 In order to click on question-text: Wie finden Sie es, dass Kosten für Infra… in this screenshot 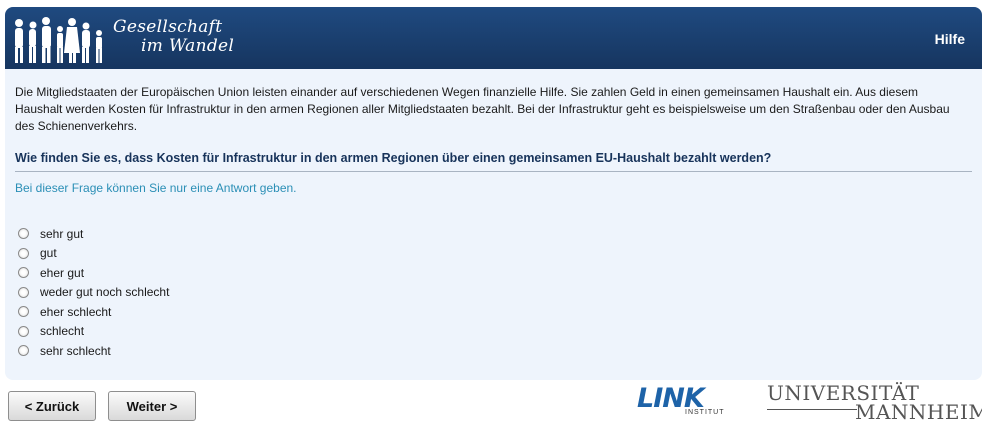, I will do `click(393, 158)`.